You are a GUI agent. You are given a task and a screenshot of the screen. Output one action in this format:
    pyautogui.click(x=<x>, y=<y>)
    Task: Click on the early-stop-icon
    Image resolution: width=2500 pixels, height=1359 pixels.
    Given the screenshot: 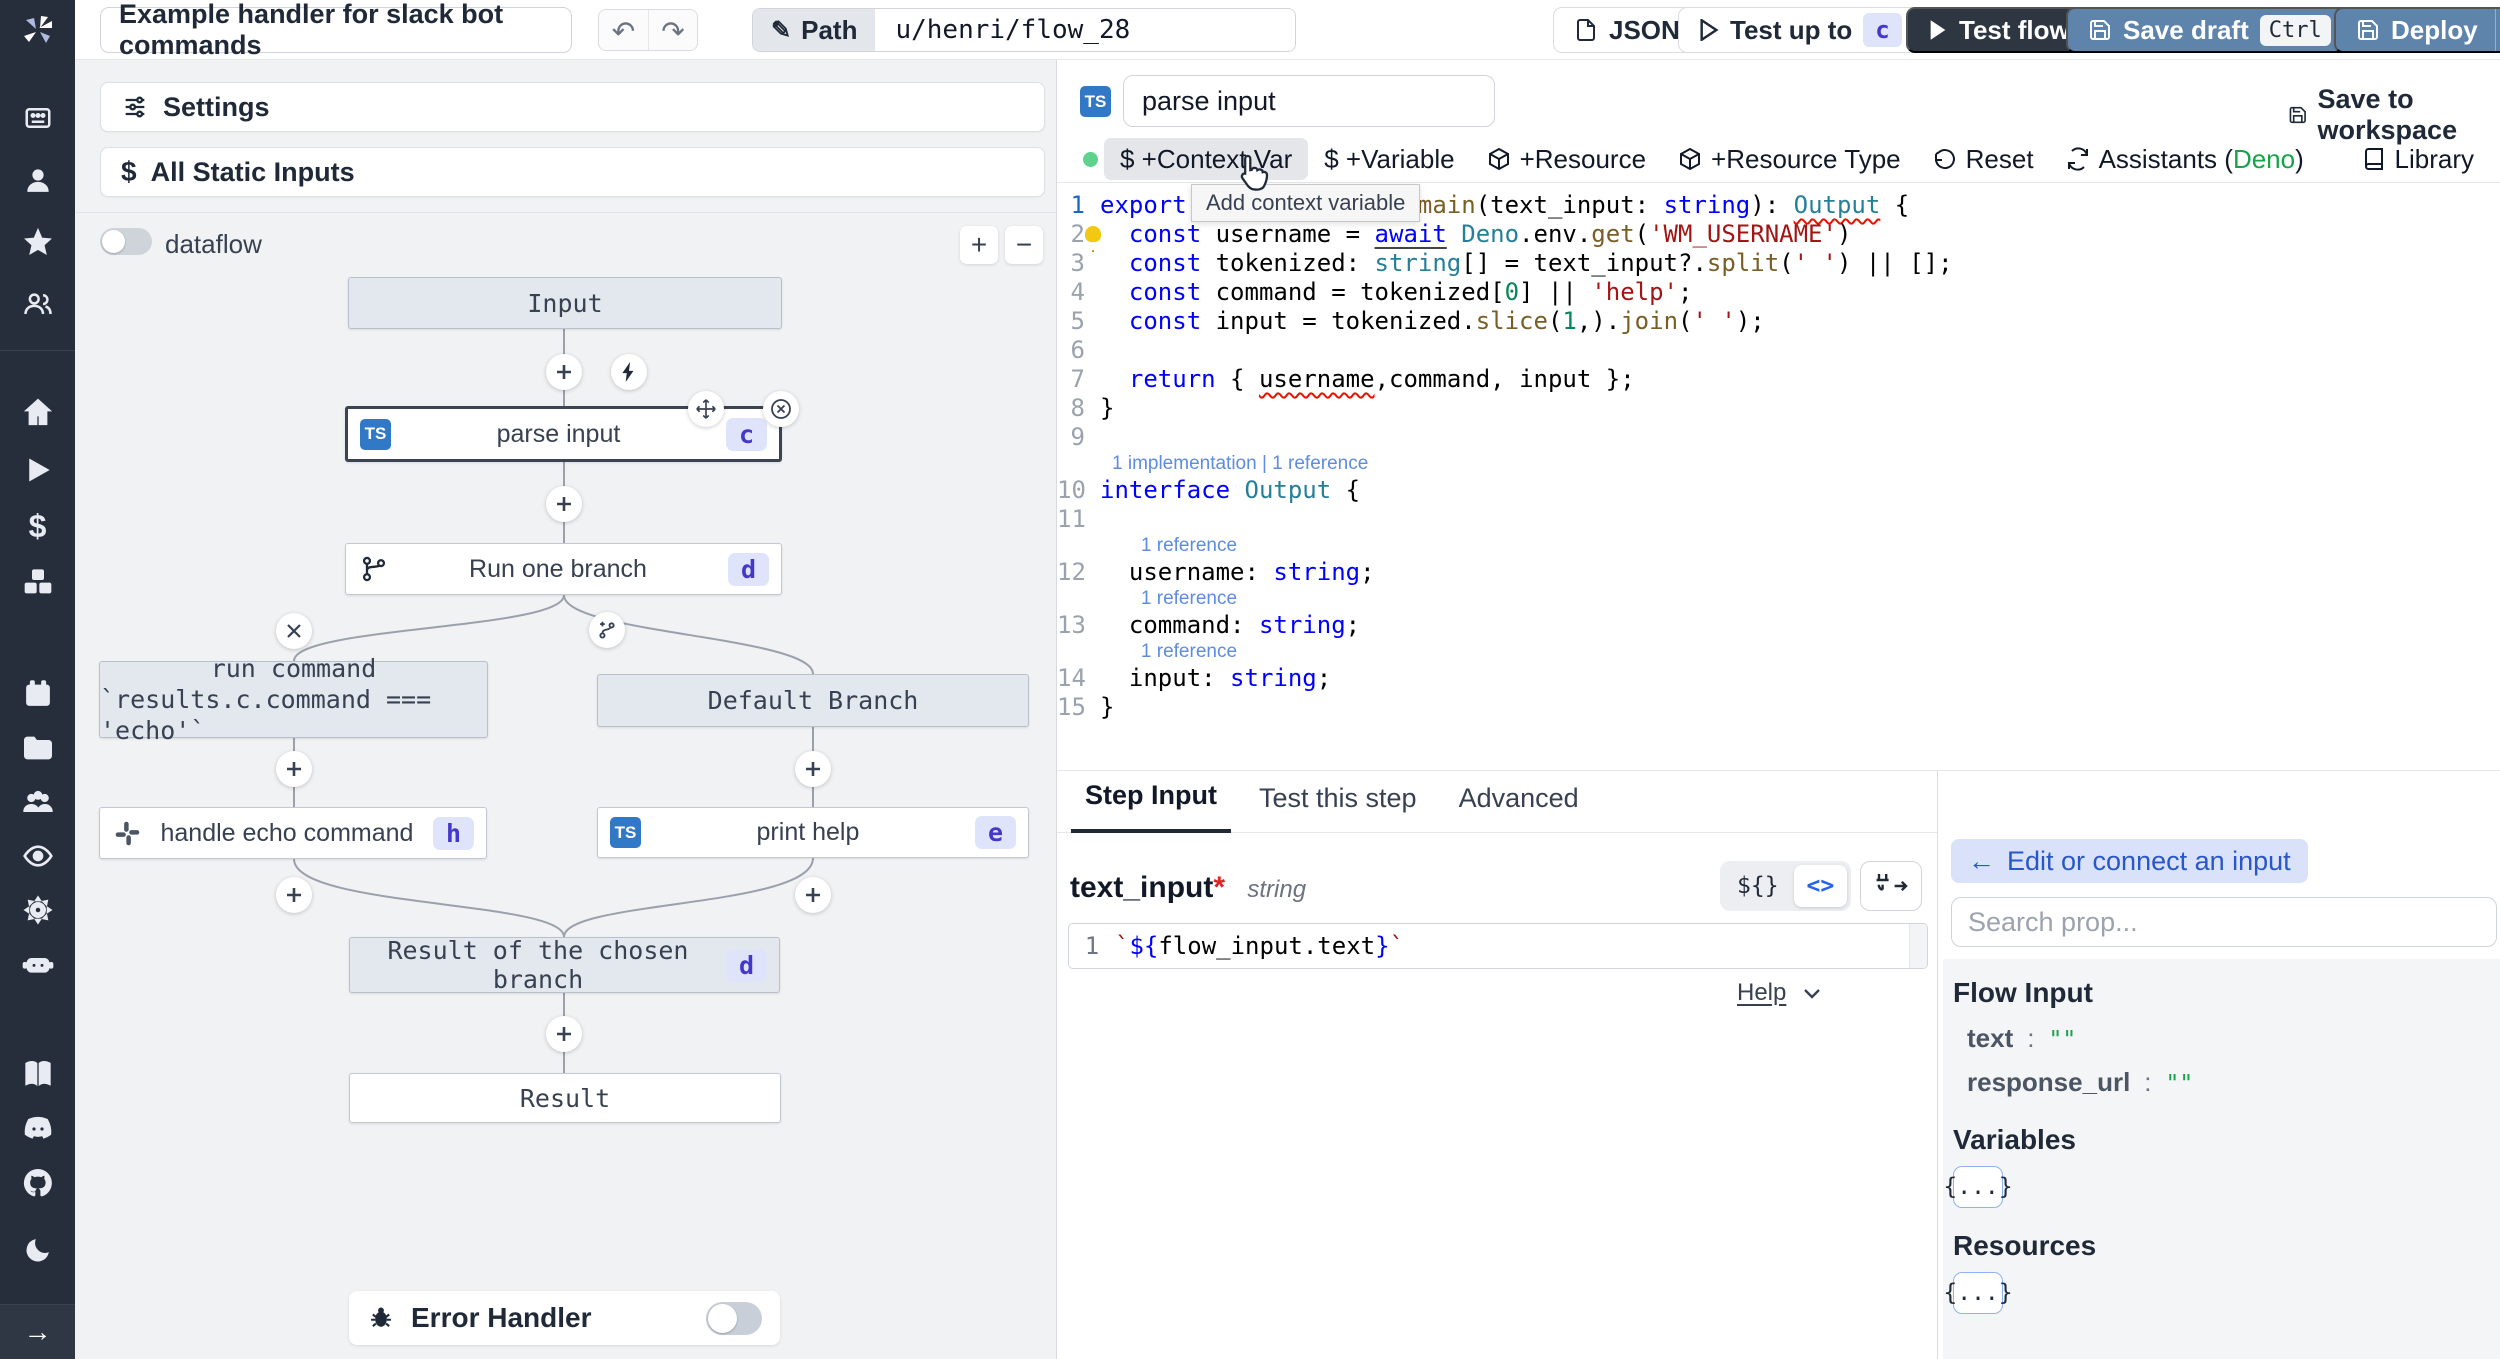 What is the action you would take?
    pyautogui.click(x=1925, y=97)
    